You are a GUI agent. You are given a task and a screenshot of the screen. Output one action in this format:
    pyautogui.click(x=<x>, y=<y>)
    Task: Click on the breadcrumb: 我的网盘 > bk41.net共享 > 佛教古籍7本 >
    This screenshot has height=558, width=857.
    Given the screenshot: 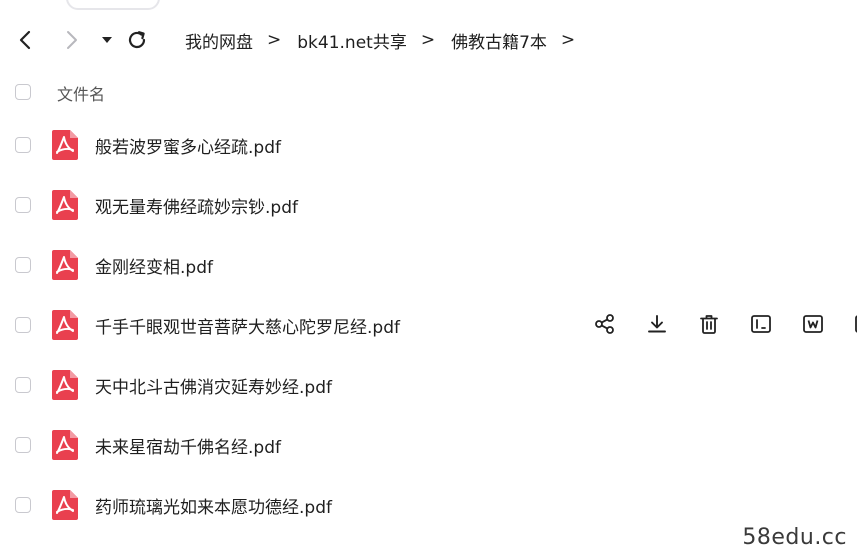 What is the action you would take?
    pyautogui.click(x=388, y=40)
    